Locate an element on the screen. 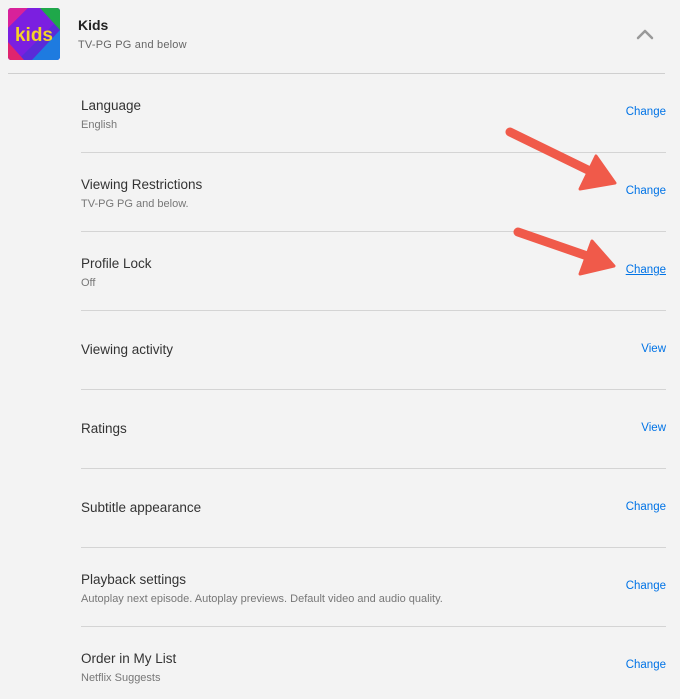 This screenshot has width=680, height=699. setting-value: TV-PG PG and below. is located at coordinates (135, 204).